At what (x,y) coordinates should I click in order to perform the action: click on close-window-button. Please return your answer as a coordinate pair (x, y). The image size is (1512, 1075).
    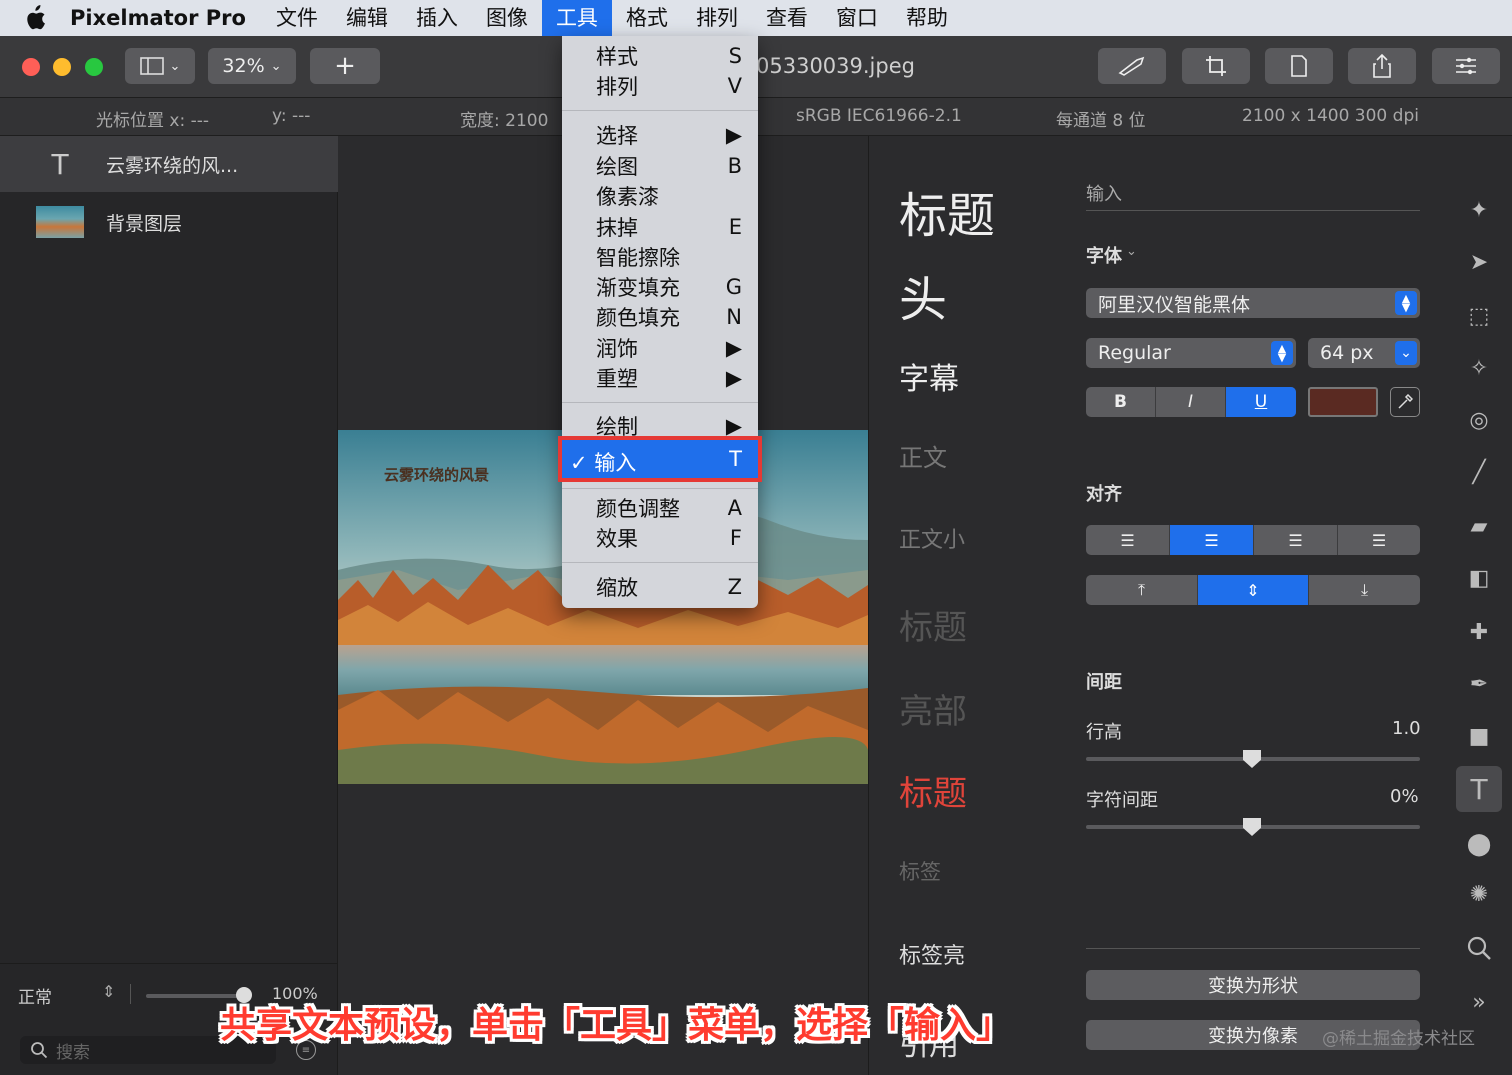
    Looking at the image, I should click on (31, 67).